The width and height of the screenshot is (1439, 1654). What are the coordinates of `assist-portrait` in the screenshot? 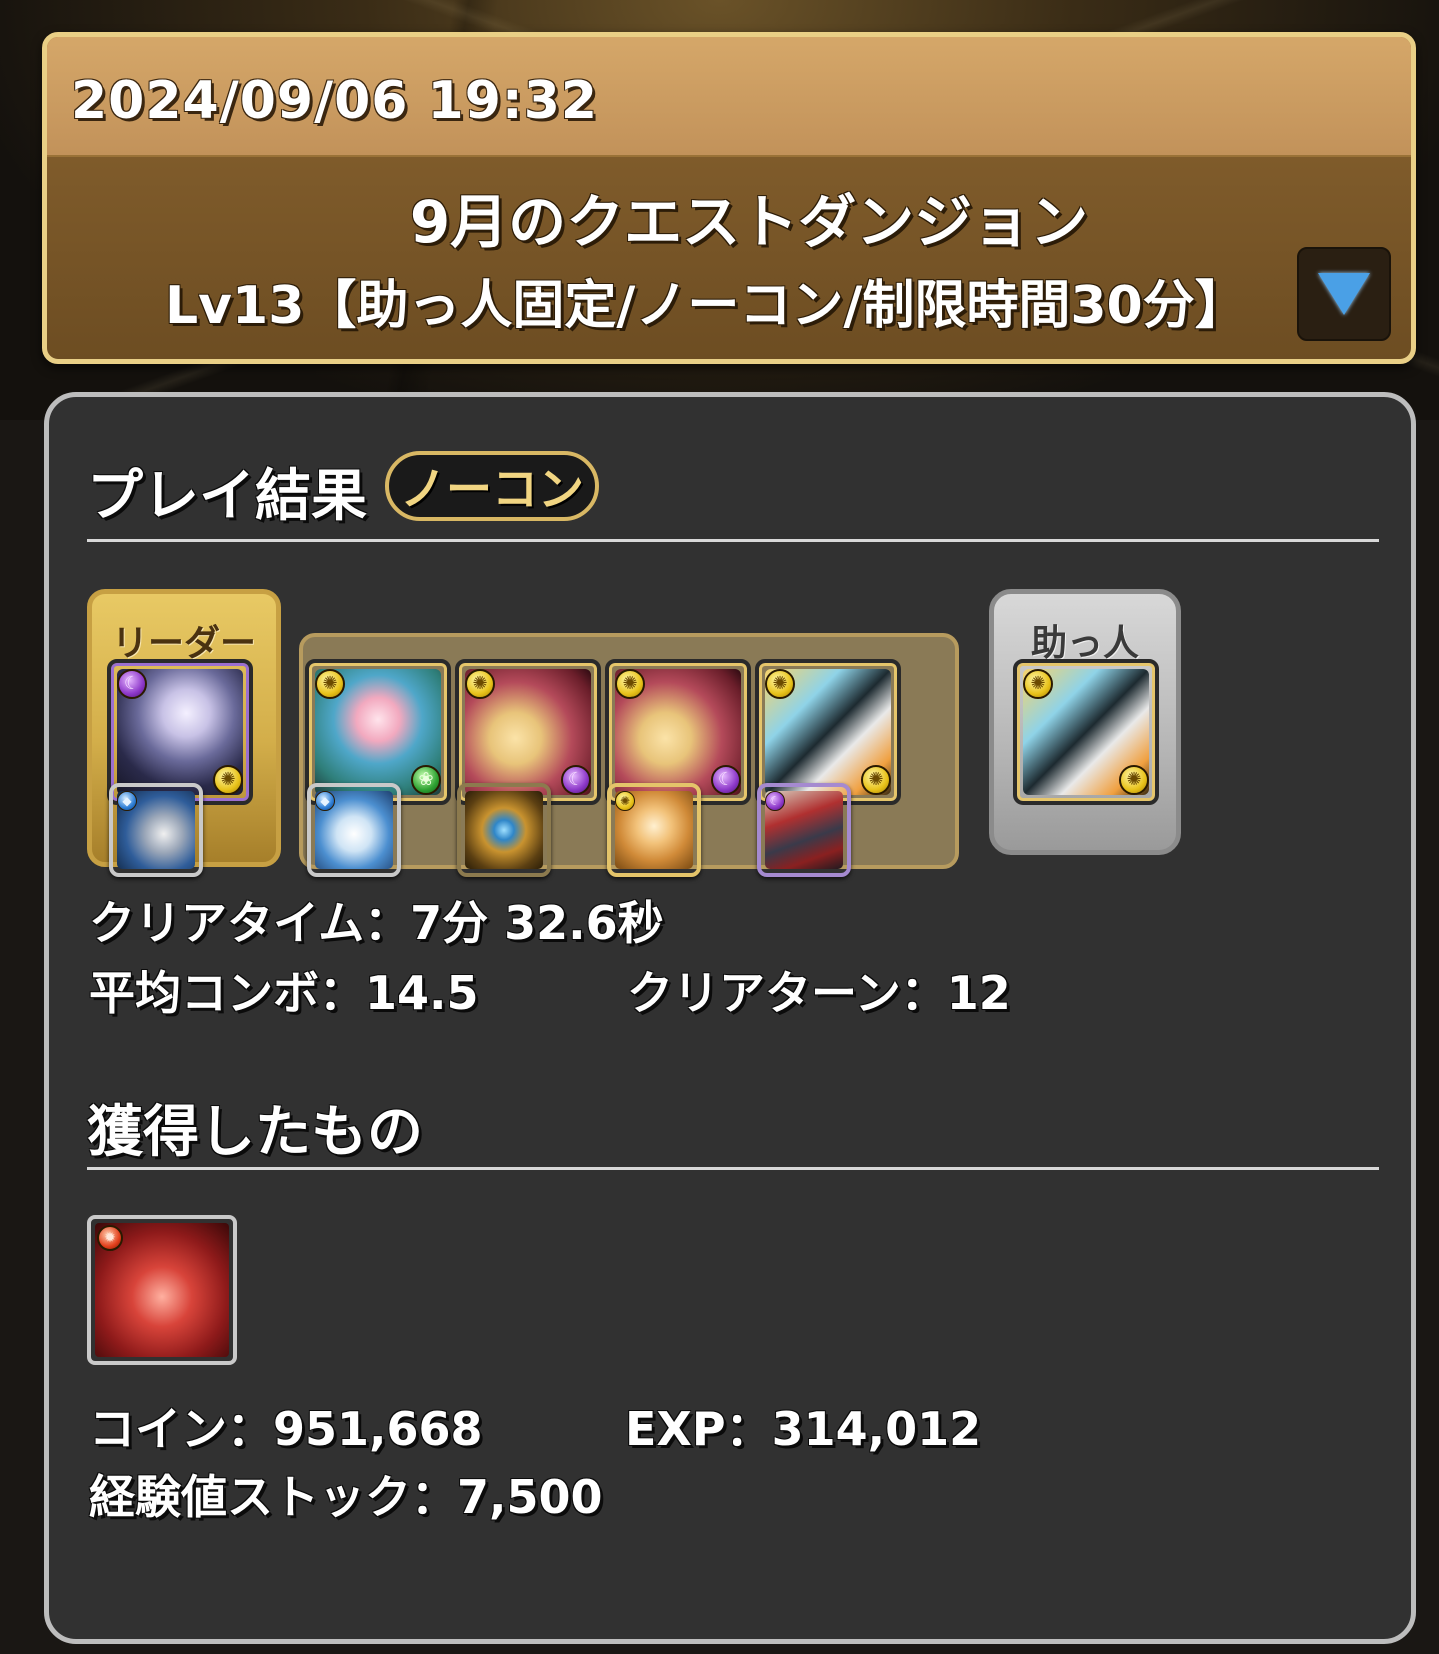 It's located at (504, 830).